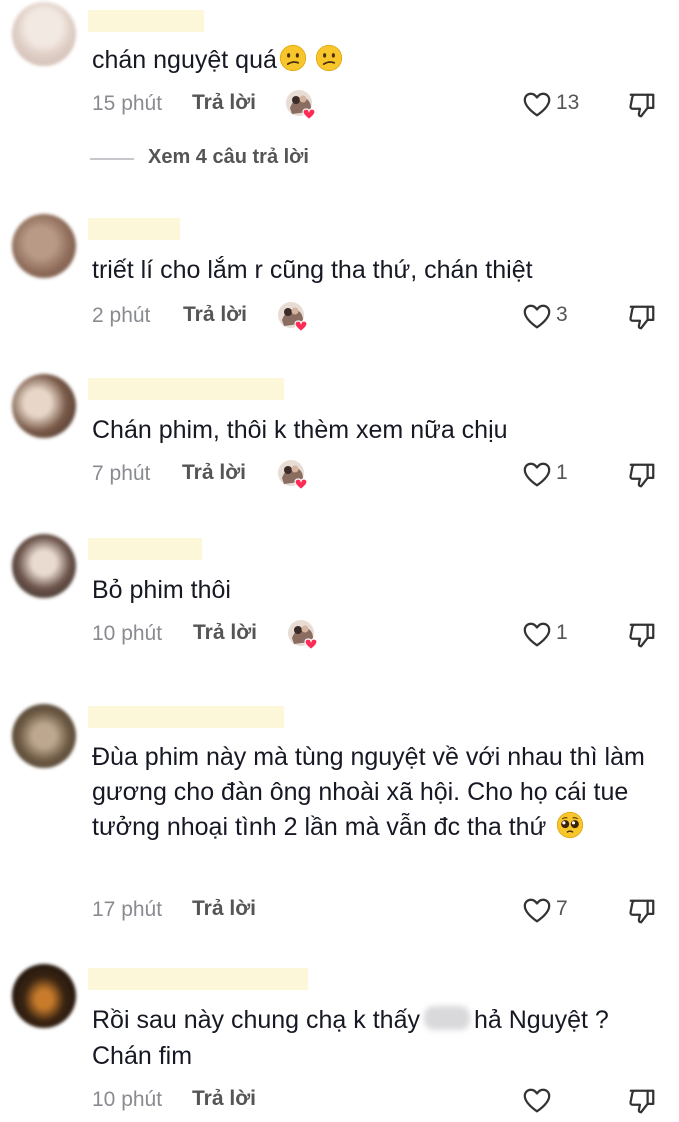 This screenshot has height=1122, width=679. What do you see at coordinates (568, 102) in the screenshot?
I see `like-count: 13` at bounding box center [568, 102].